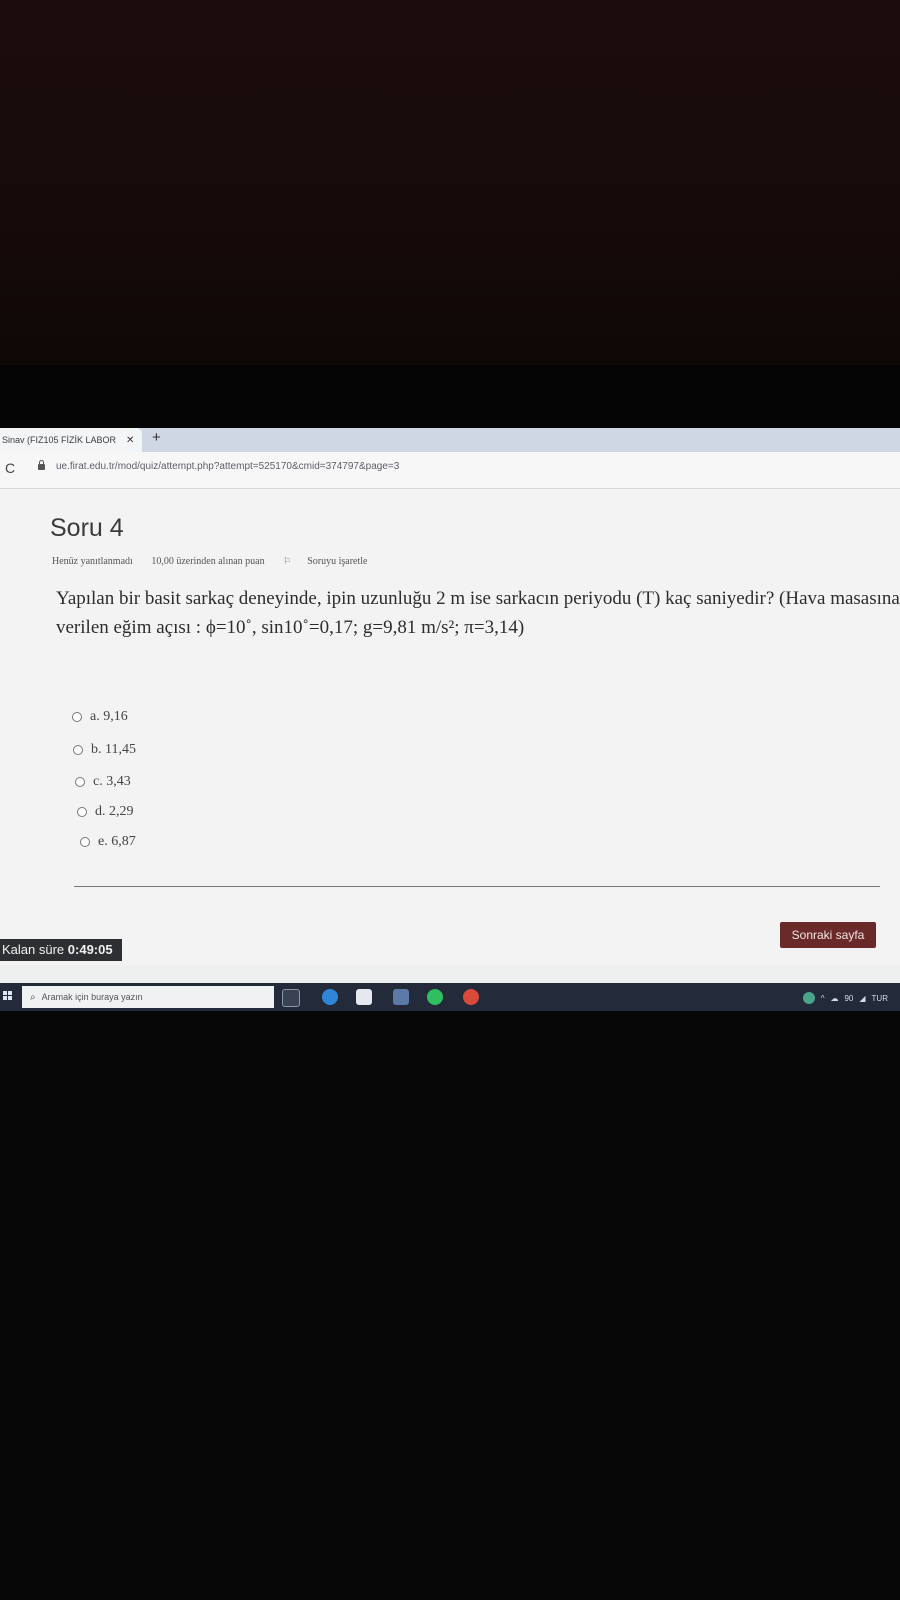 Image resolution: width=900 pixels, height=1600 pixels. I want to click on question-points: 10,00 üzerinden alınan puan, so click(208, 561).